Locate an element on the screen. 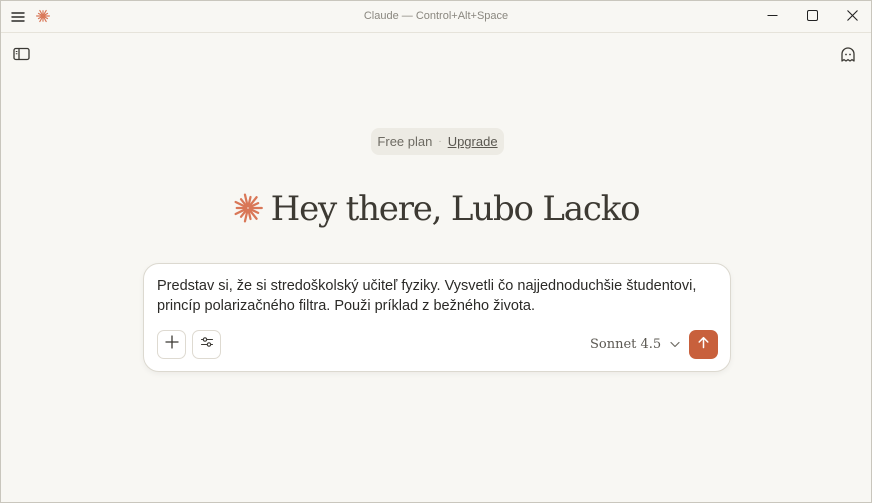 The height and width of the screenshot is (503, 872). chevron-down-icon is located at coordinates (675, 344).